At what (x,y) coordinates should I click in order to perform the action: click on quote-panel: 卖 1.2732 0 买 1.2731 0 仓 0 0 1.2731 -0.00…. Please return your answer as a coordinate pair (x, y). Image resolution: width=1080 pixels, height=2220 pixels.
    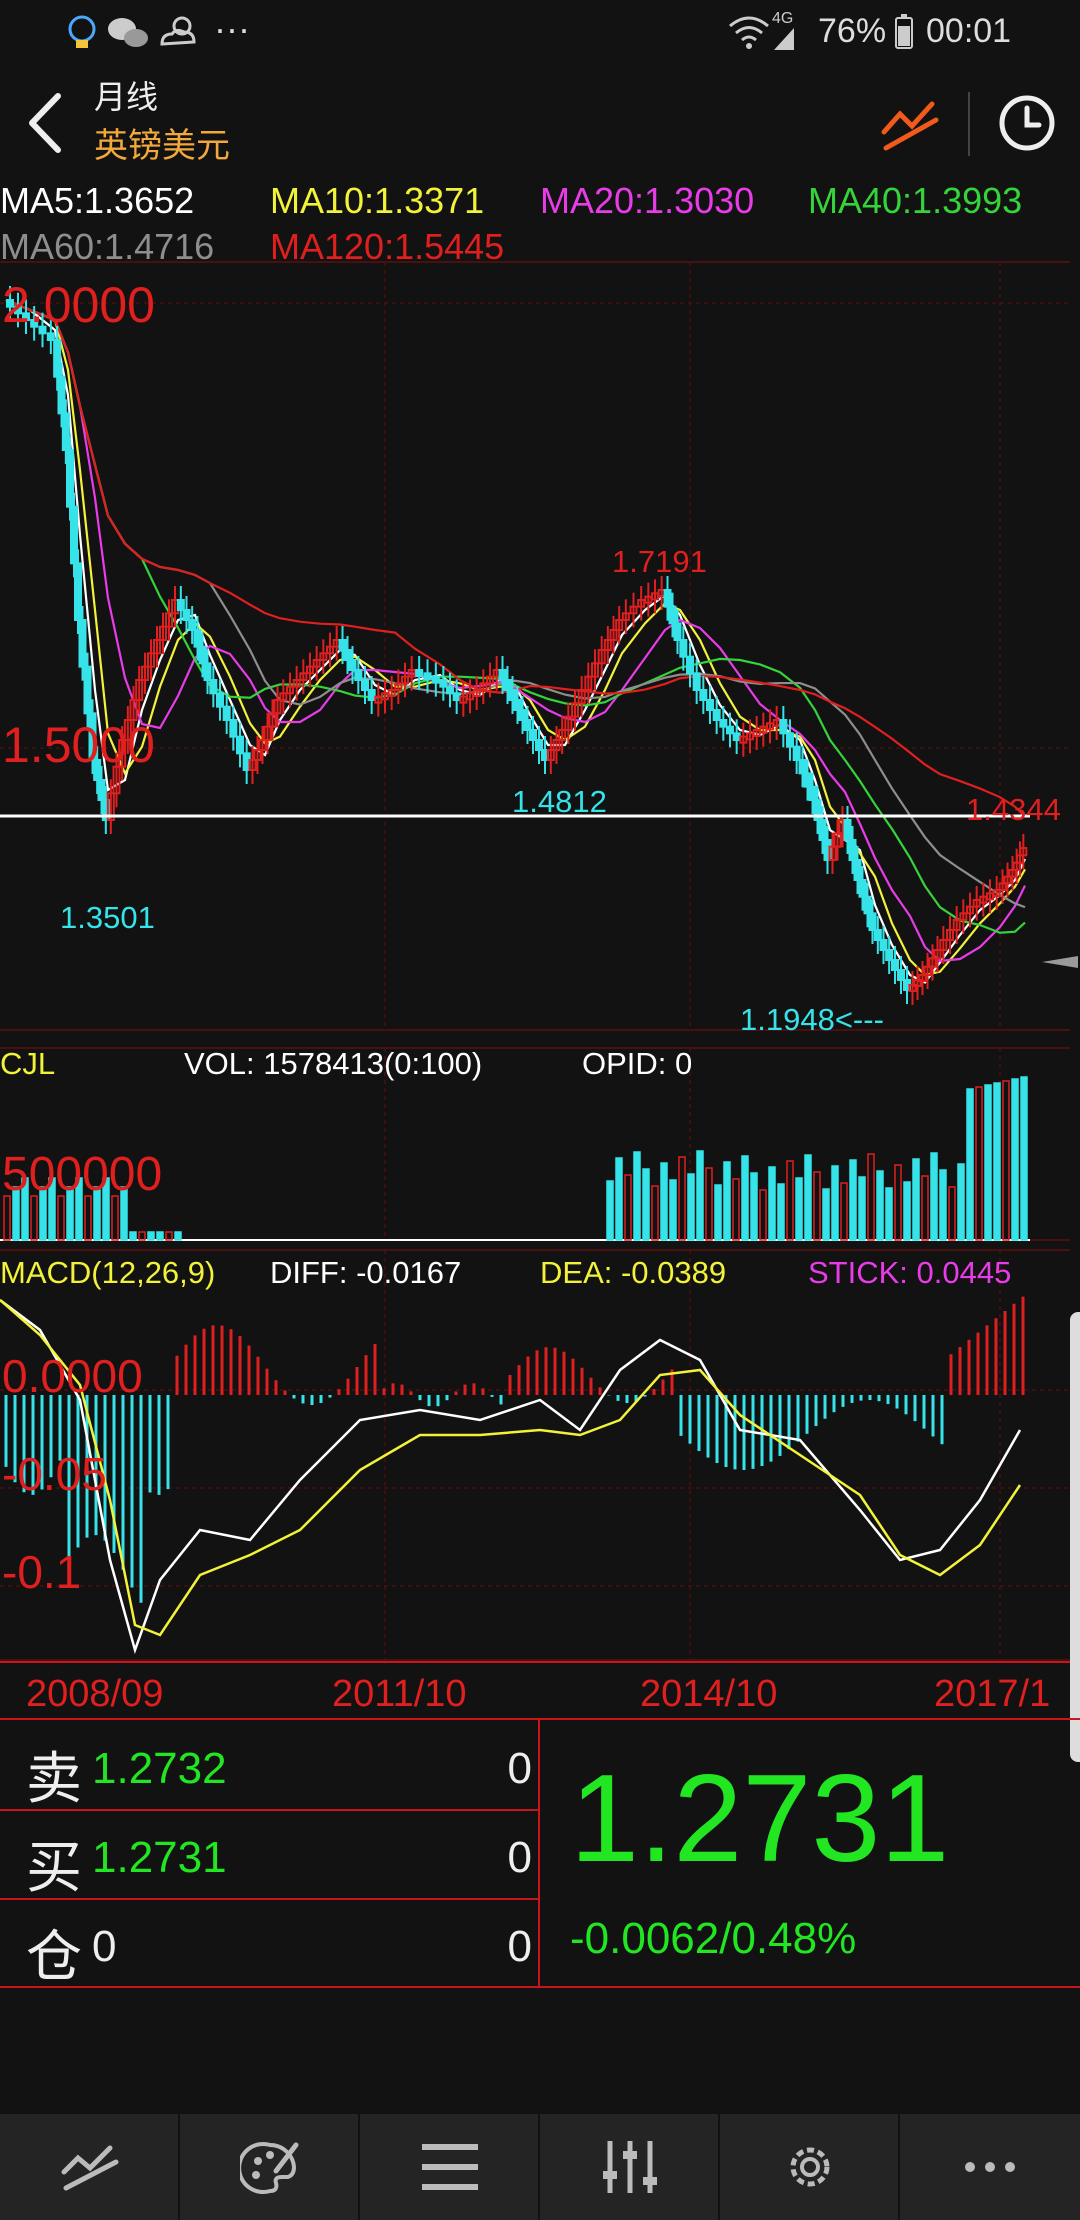
    Looking at the image, I should click on (540, 1854).